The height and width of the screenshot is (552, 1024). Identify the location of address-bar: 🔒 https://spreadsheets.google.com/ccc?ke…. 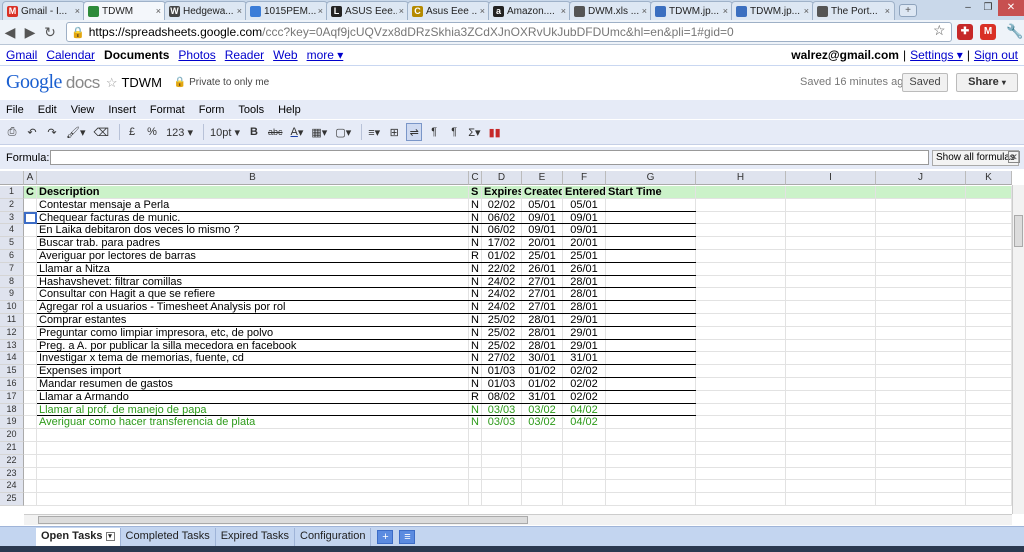
(509, 32).